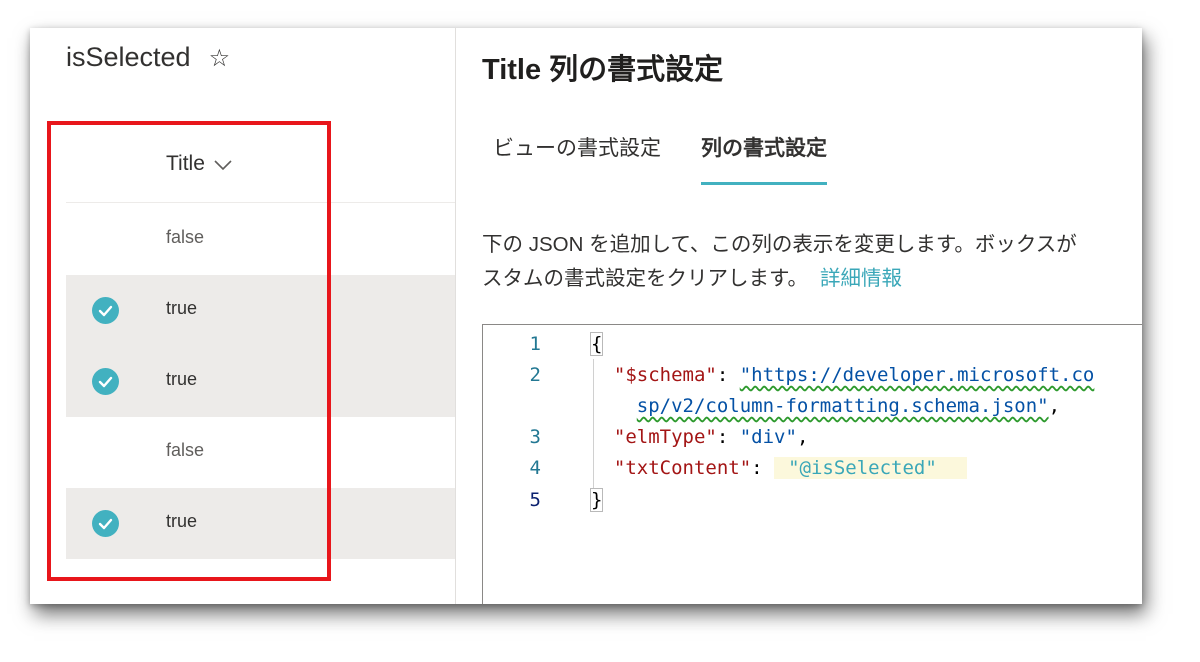 The image size is (1200, 662). Describe the element at coordinates (843, 406) in the screenshot. I see `schema-url-continued: sp/v2/column-formatting.schema.json"` at that location.